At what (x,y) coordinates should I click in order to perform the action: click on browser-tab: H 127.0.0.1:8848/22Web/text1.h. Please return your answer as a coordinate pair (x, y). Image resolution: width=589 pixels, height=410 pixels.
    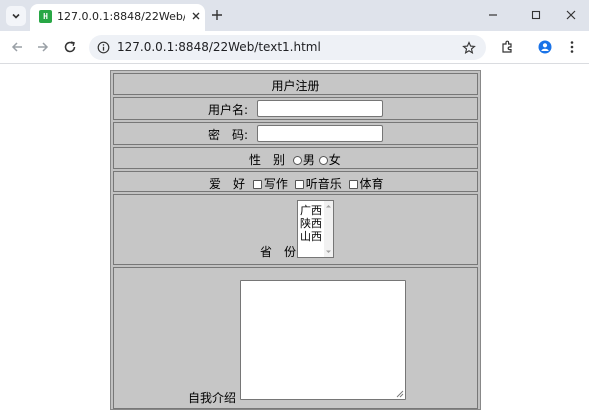
    Looking at the image, I should click on (117, 17).